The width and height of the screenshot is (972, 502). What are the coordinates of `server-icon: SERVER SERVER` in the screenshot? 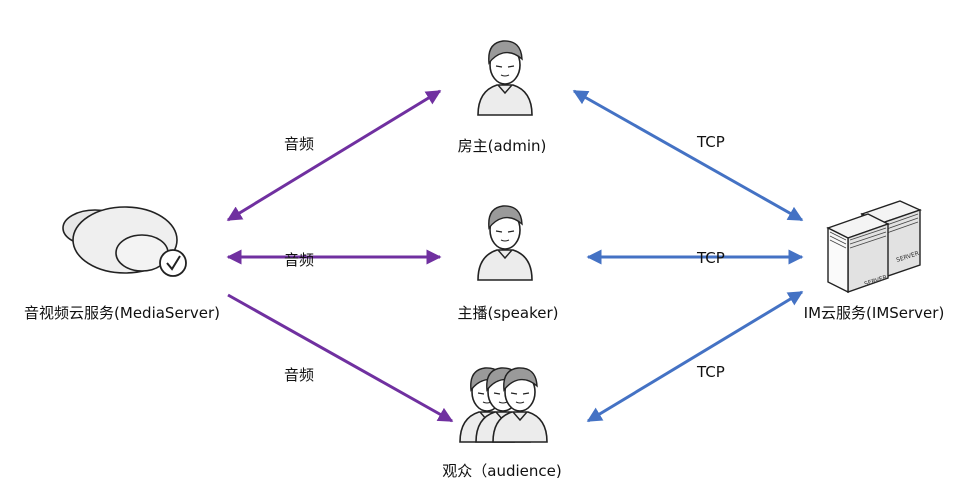 It's located at (874, 247).